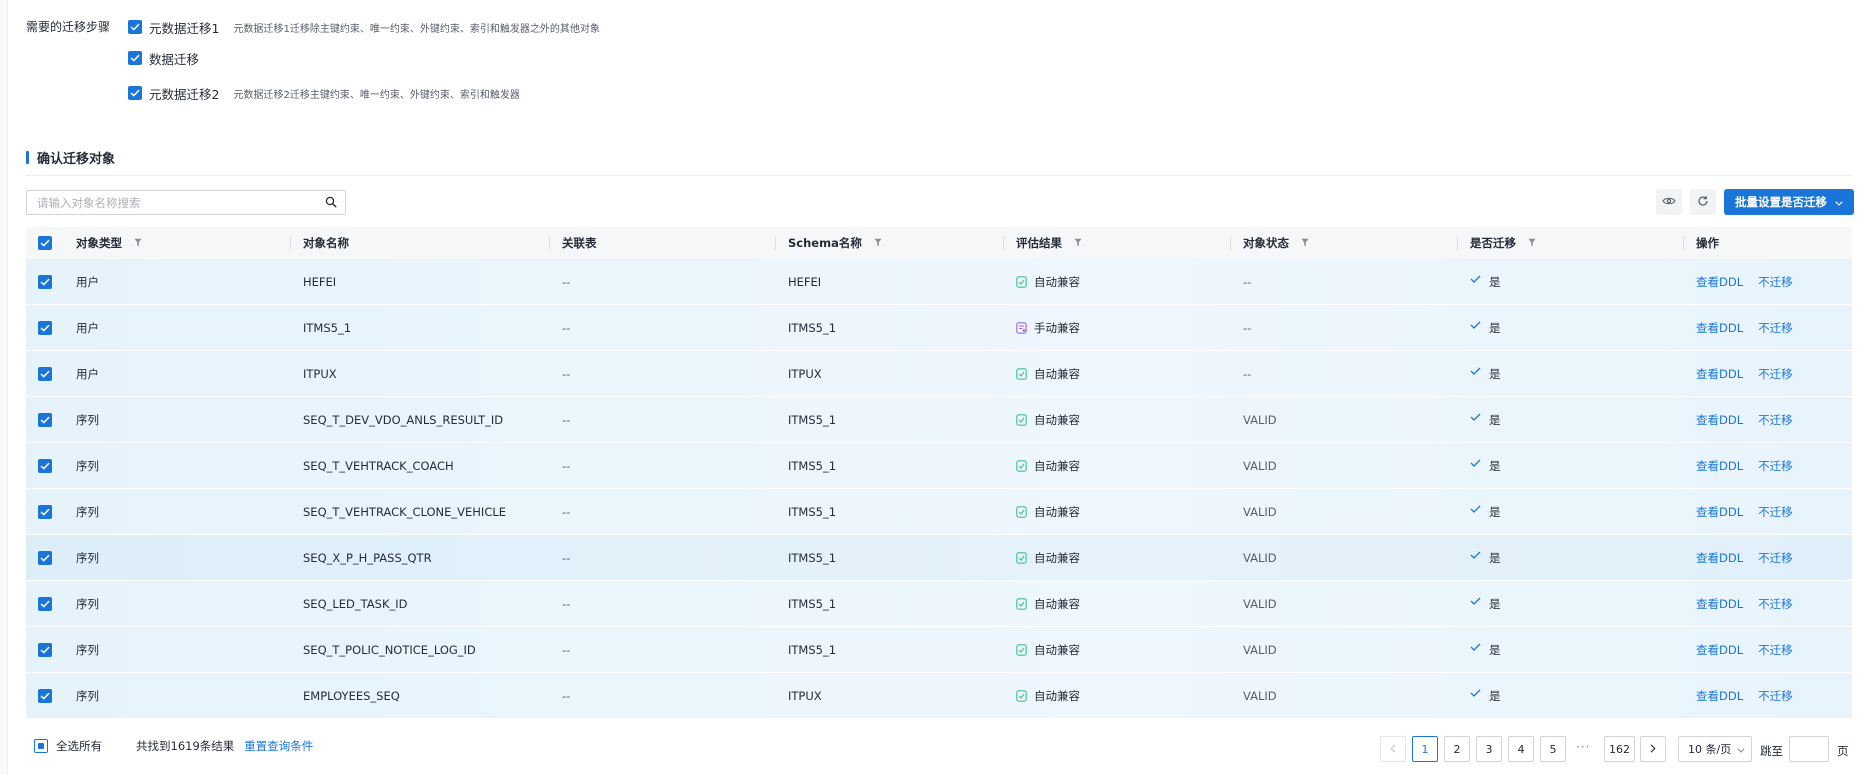  I want to click on table-row: 用户 ITPUX -- ITPUX 自动兼容 -- 是 查看DDL 不迁移, so click(939, 374).